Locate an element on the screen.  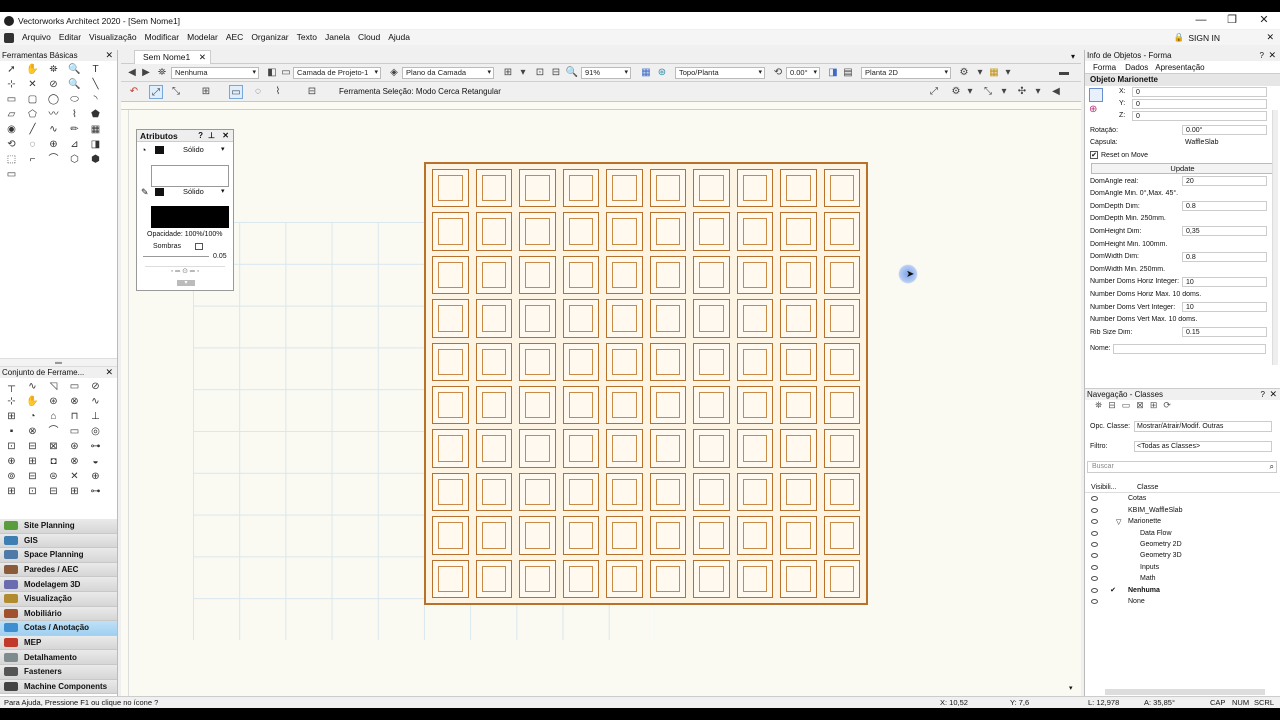
tool-icon: T is located at coordinates (95, 69).